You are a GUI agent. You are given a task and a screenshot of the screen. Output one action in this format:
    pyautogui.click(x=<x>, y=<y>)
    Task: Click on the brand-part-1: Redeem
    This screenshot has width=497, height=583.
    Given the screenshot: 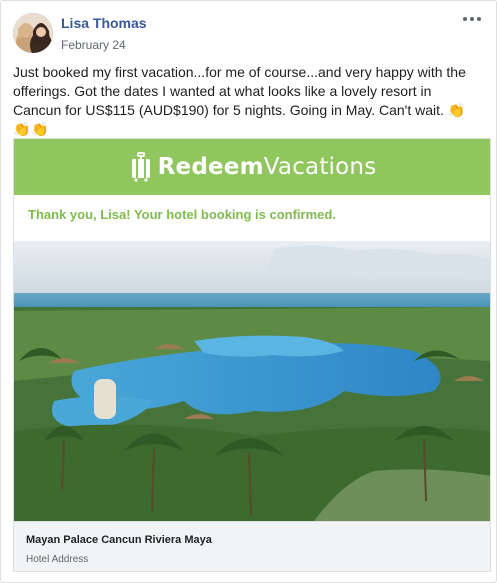 What is the action you would take?
    pyautogui.click(x=210, y=167)
    